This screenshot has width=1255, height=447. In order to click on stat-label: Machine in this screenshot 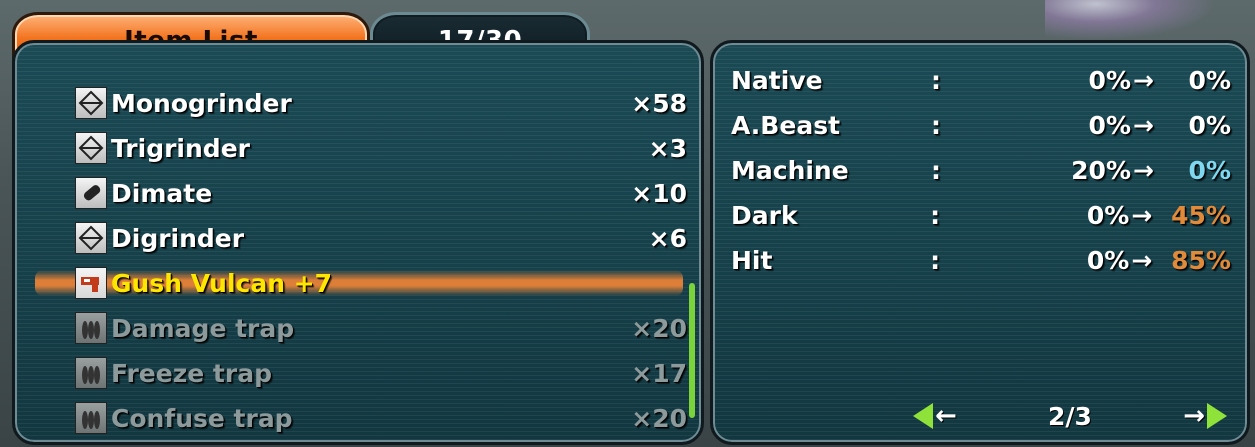, I will do `click(790, 170)`.